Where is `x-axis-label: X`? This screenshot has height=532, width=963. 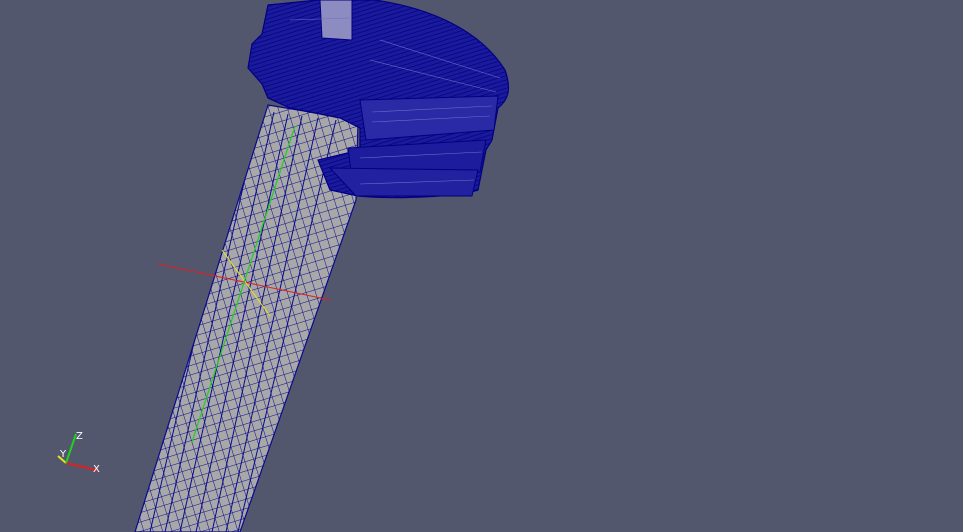
x-axis-label: X is located at coordinates (96, 469).